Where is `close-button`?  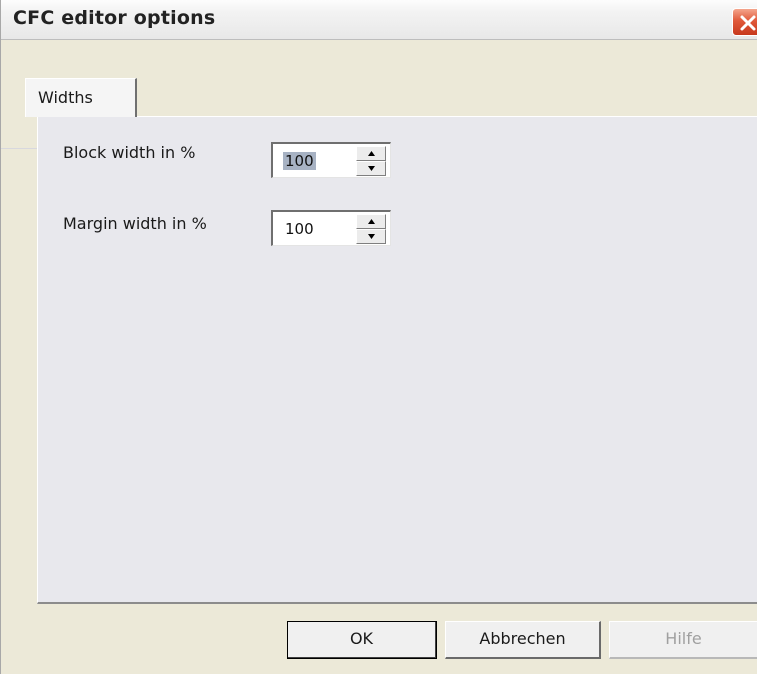 close-button is located at coordinates (744, 22).